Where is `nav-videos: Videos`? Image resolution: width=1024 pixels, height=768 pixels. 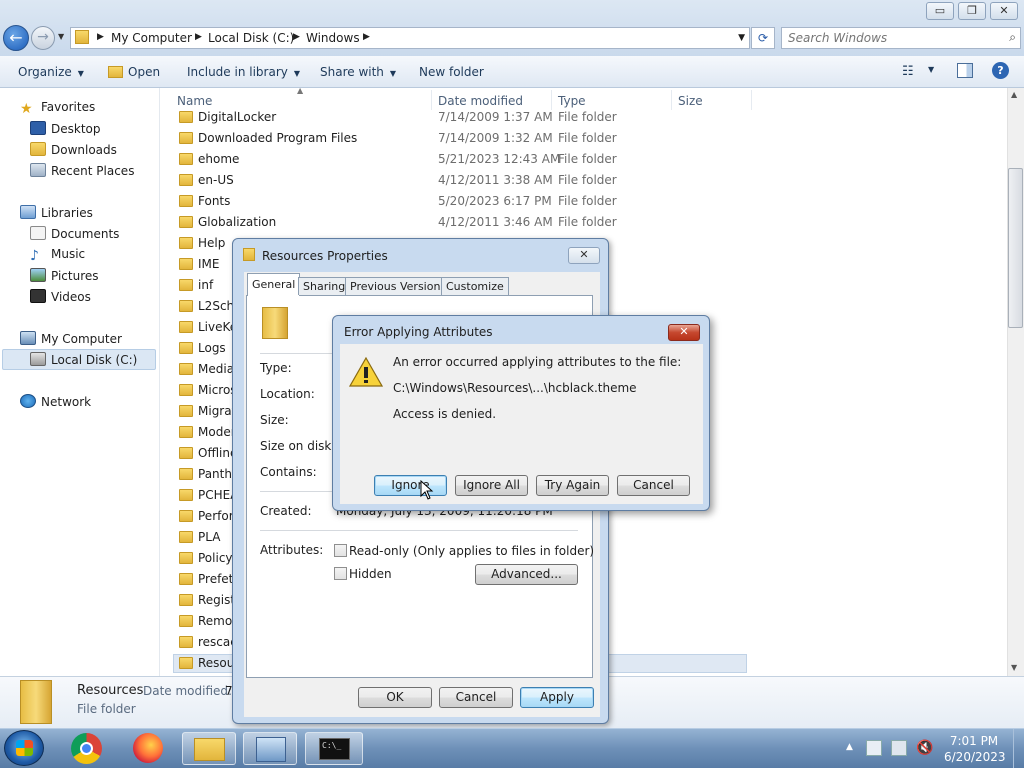 nav-videos: Videos is located at coordinates (60, 296).